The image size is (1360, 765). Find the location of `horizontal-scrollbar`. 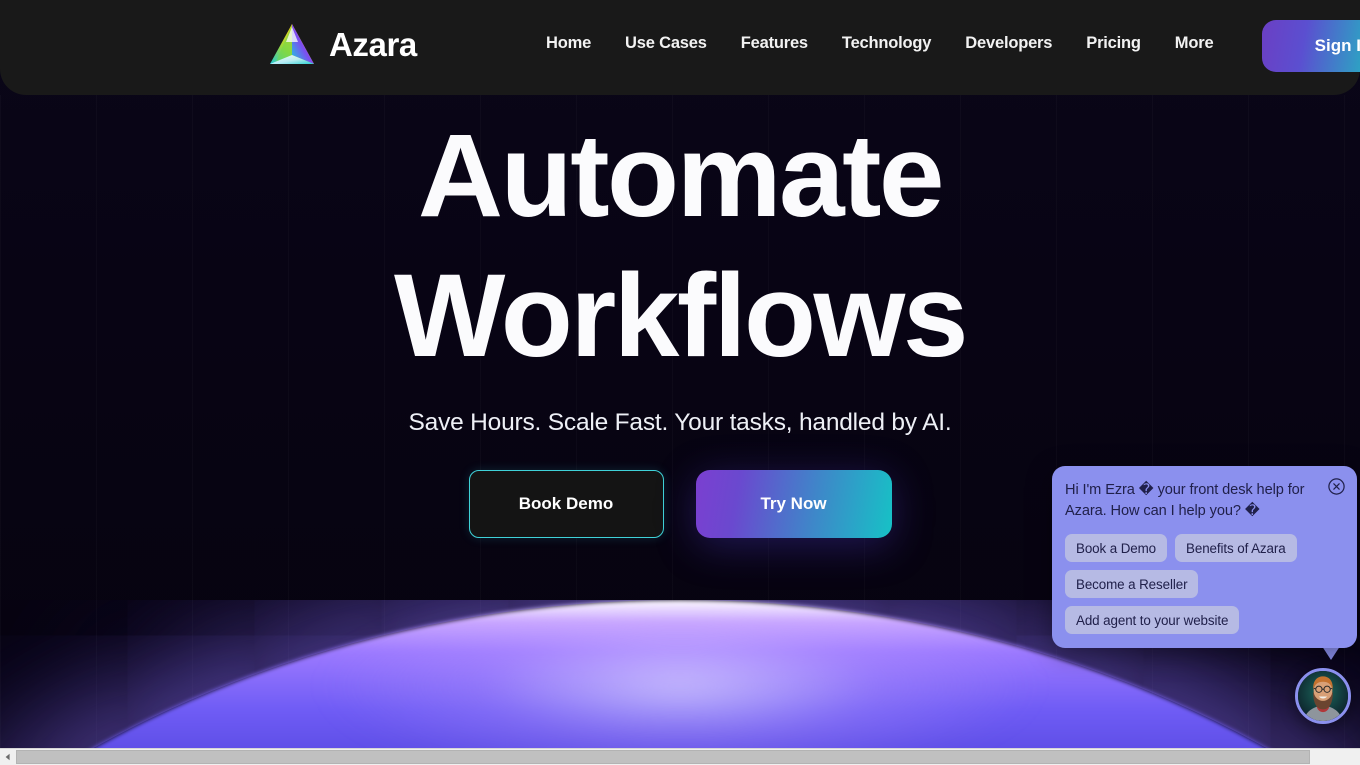

horizontal-scrollbar is located at coordinates (680, 756).